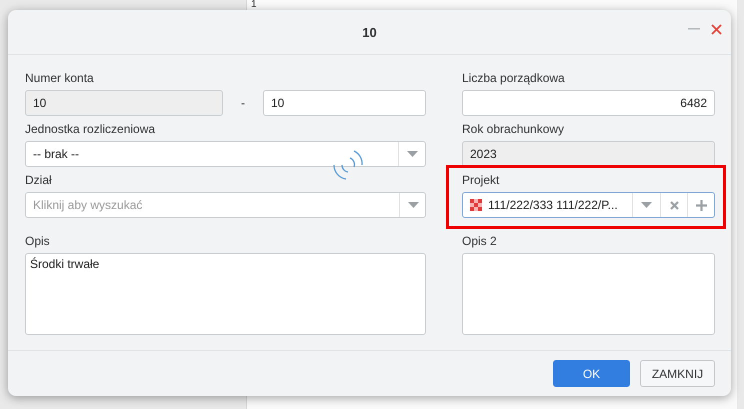 This screenshot has width=744, height=409. I want to click on field-label: Dział, so click(39, 180).